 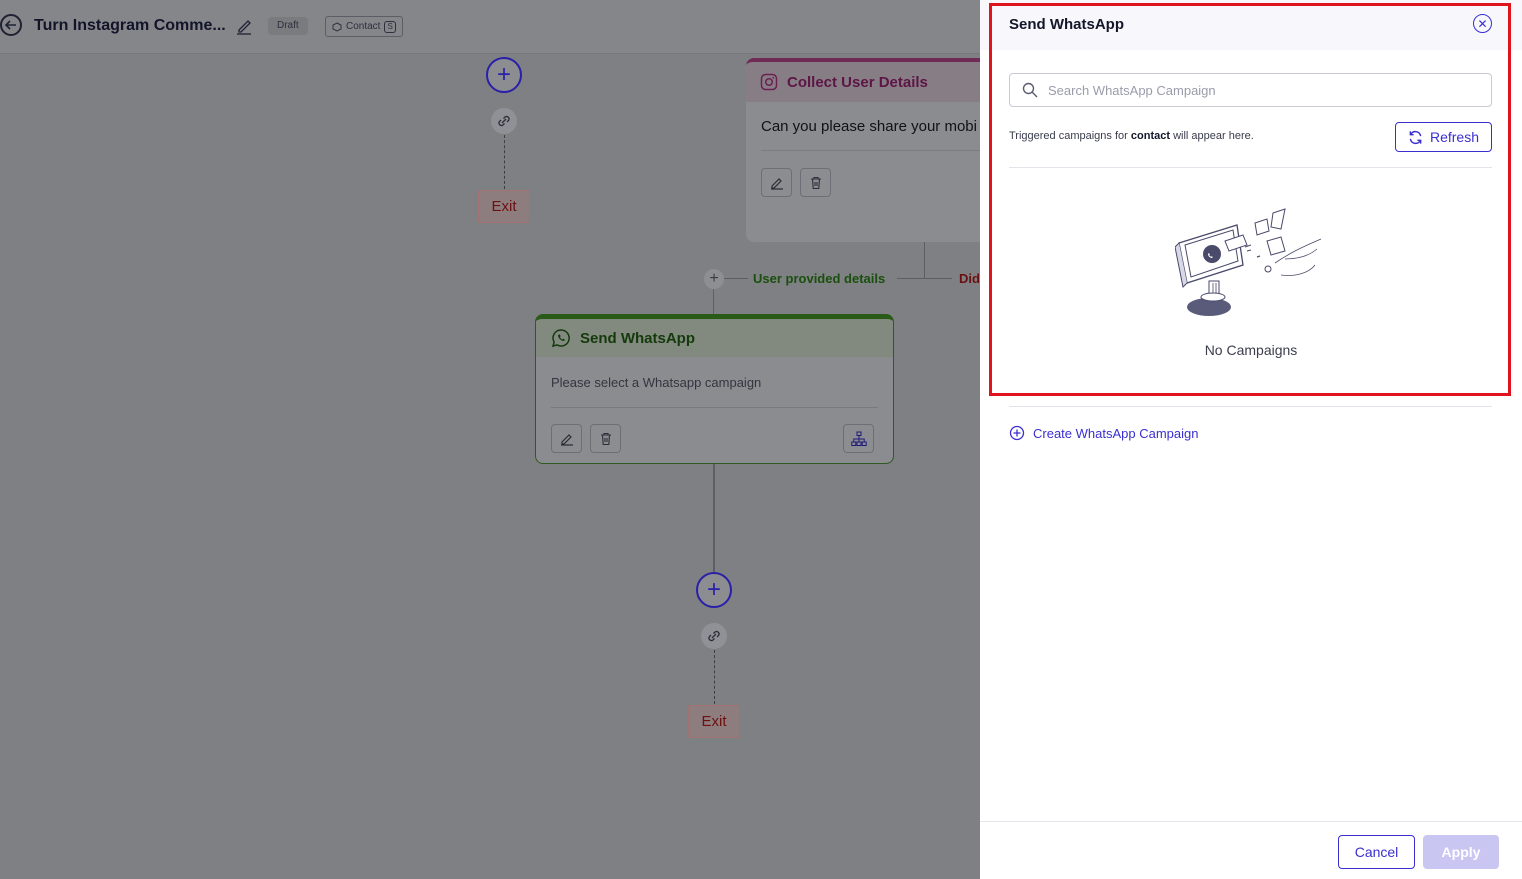 I want to click on refresh-button: Refresh, so click(x=1443, y=137).